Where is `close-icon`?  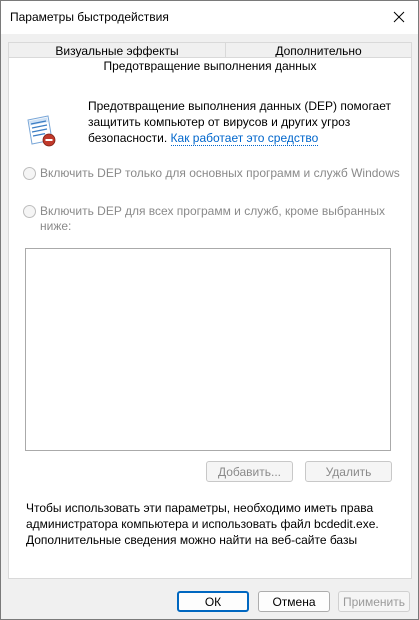 close-icon is located at coordinates (399, 17).